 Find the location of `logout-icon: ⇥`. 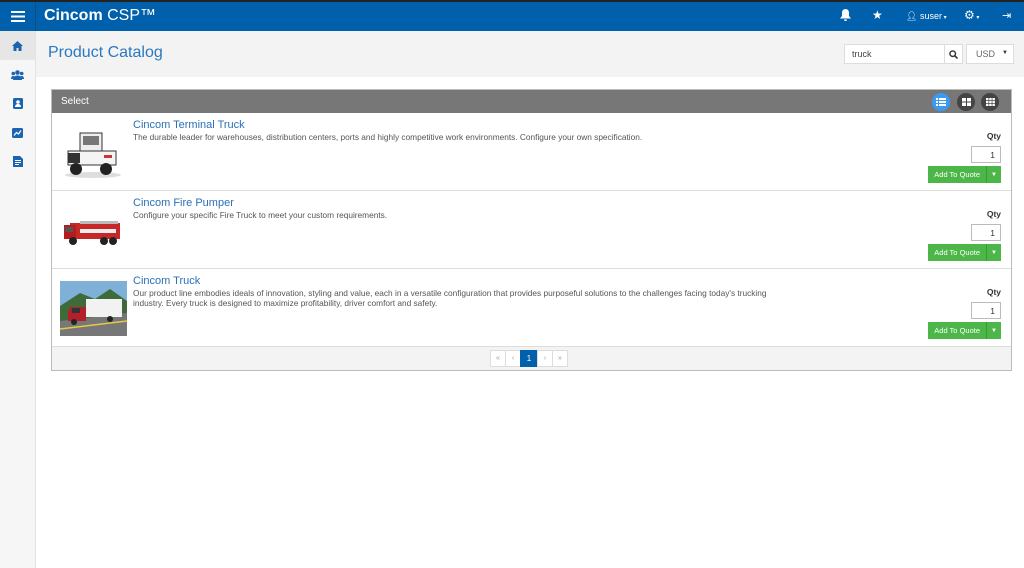

logout-icon: ⇥ is located at coordinates (1006, 15).